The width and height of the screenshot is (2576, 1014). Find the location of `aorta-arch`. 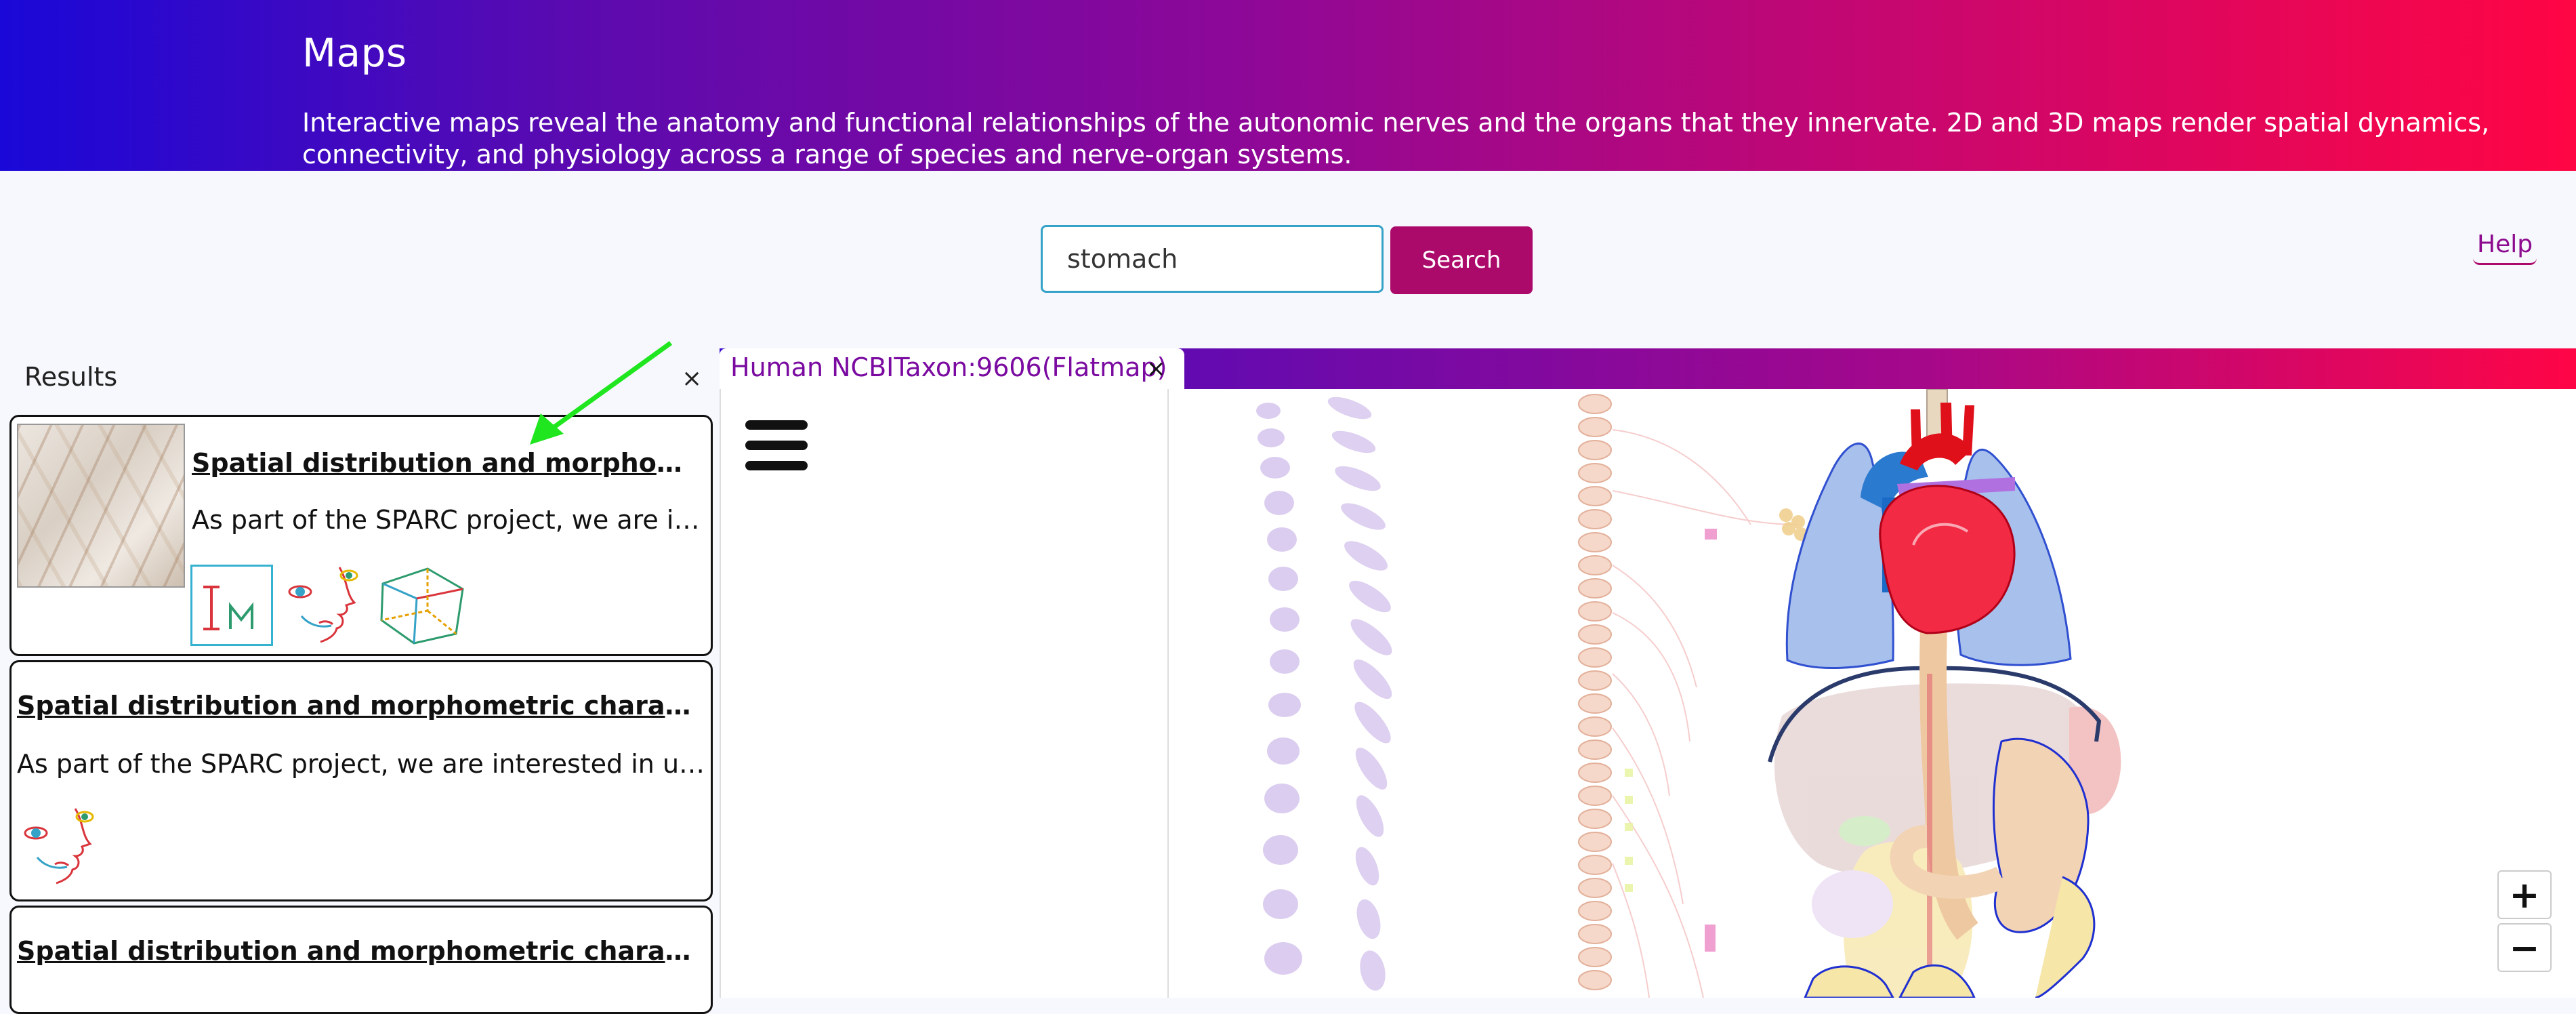

aorta-arch is located at coordinates (1936, 451).